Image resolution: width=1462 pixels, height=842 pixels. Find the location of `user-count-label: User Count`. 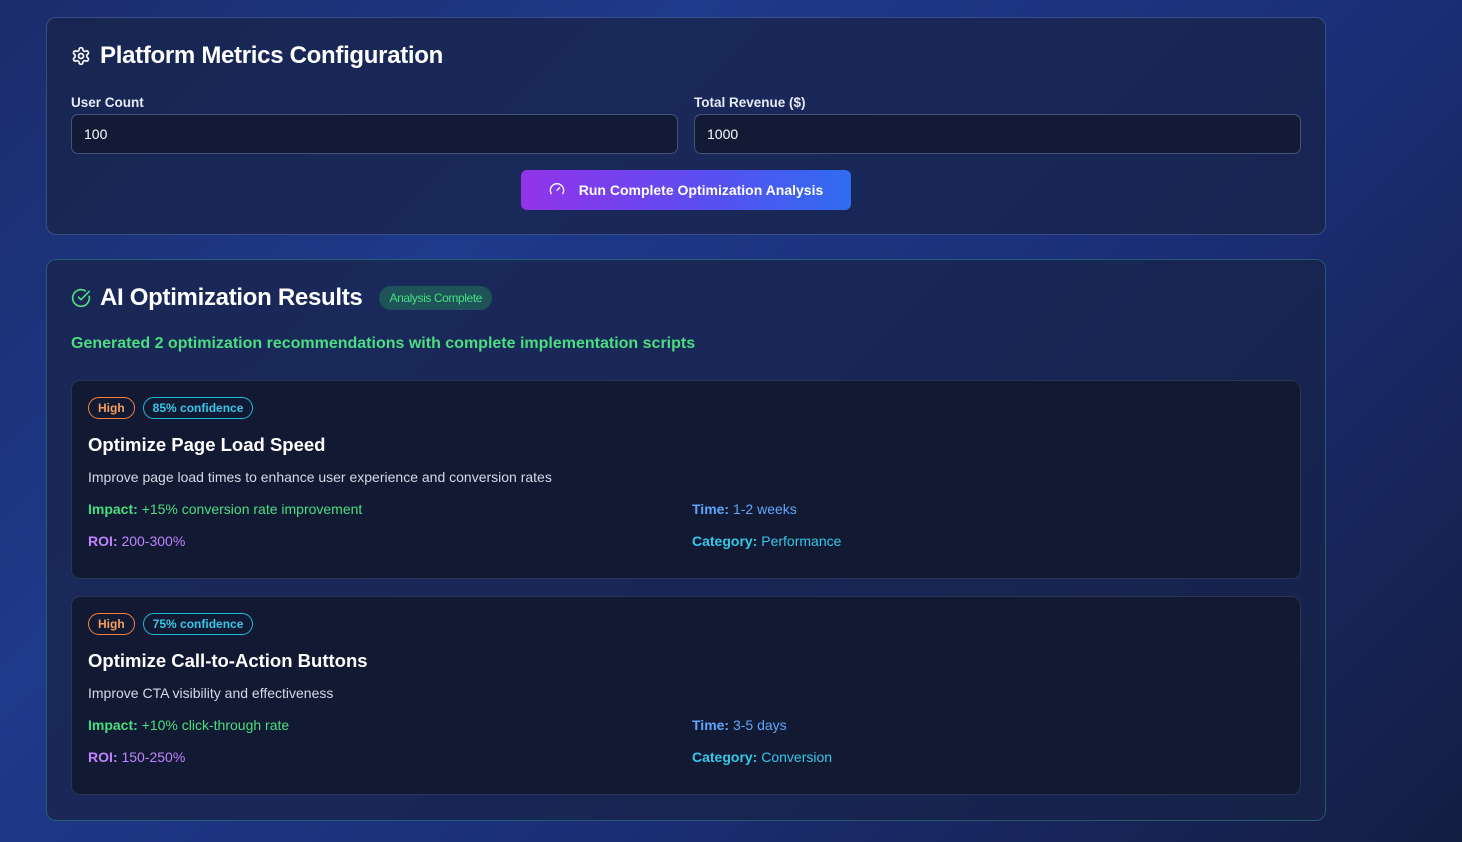

user-count-label: User Count is located at coordinates (107, 102).